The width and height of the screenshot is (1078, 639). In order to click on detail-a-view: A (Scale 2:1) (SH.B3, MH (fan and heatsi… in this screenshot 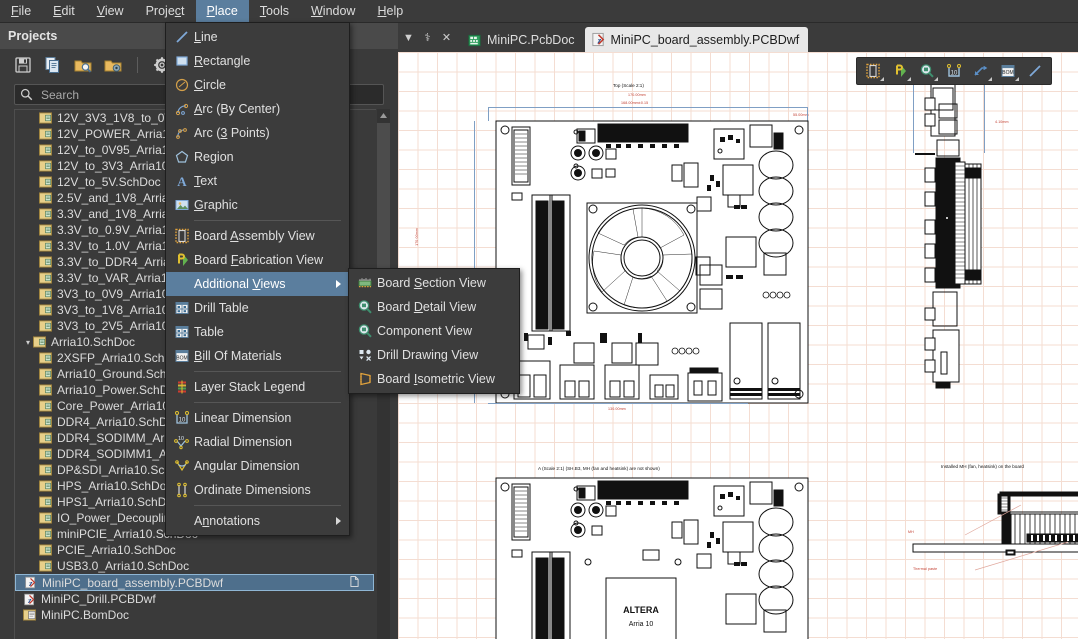, I will do `click(668, 544)`.